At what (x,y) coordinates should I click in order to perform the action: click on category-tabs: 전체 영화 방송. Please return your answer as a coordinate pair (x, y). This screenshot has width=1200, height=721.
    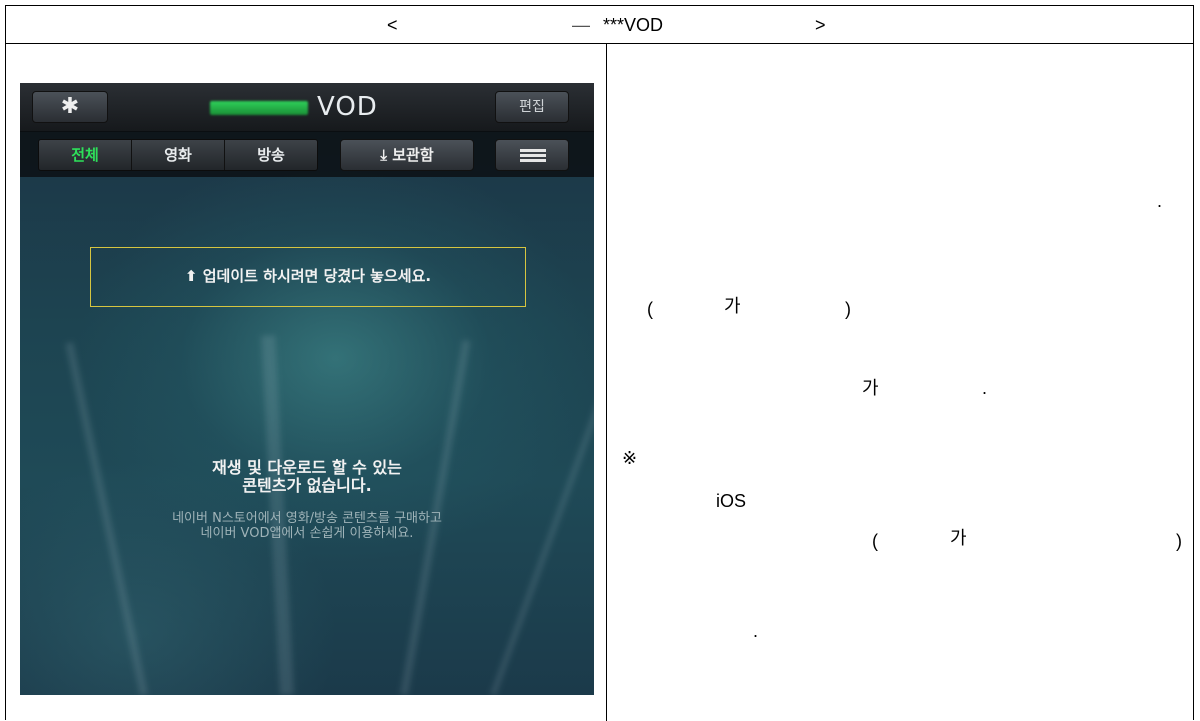
    Looking at the image, I should click on (178, 155).